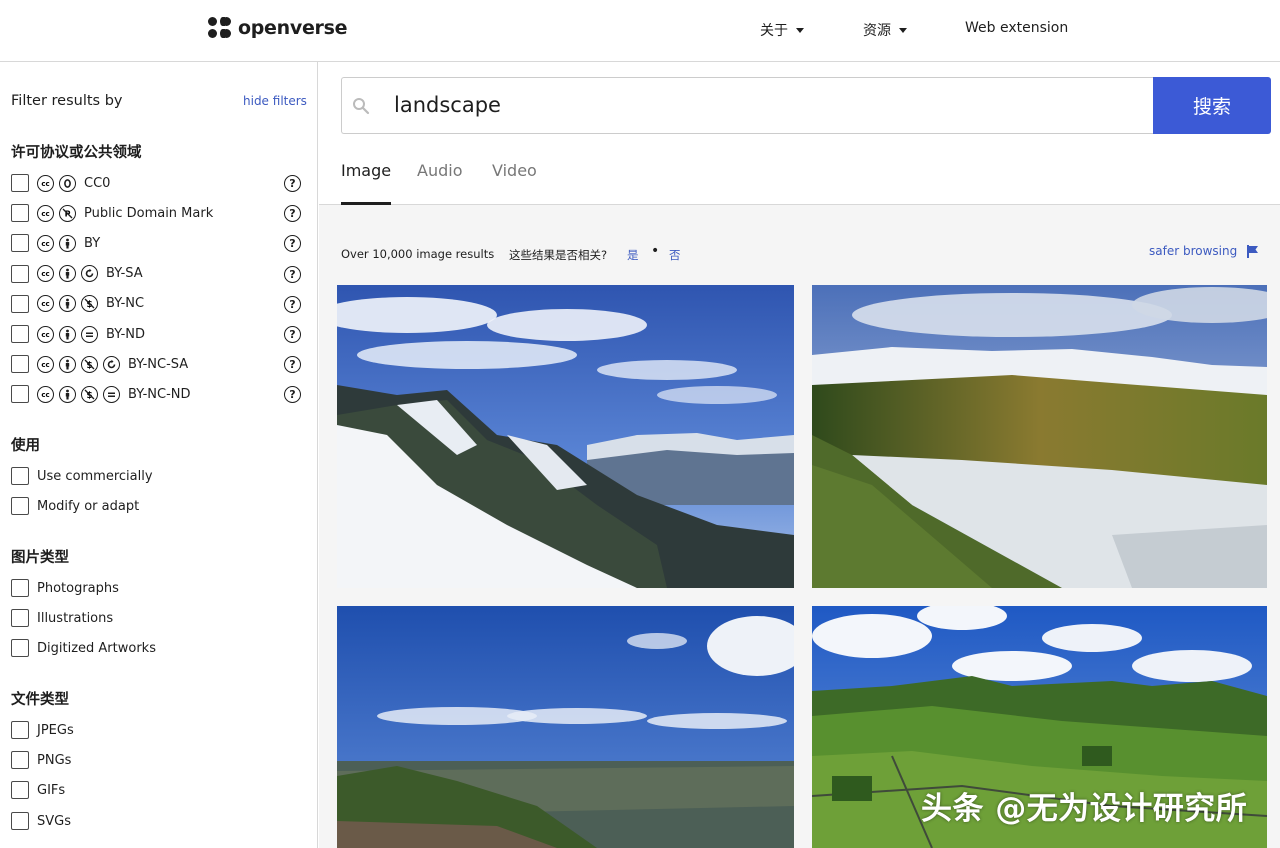  What do you see at coordinates (156, 790) in the screenshot?
I see `filter-gifs: GIFs` at bounding box center [156, 790].